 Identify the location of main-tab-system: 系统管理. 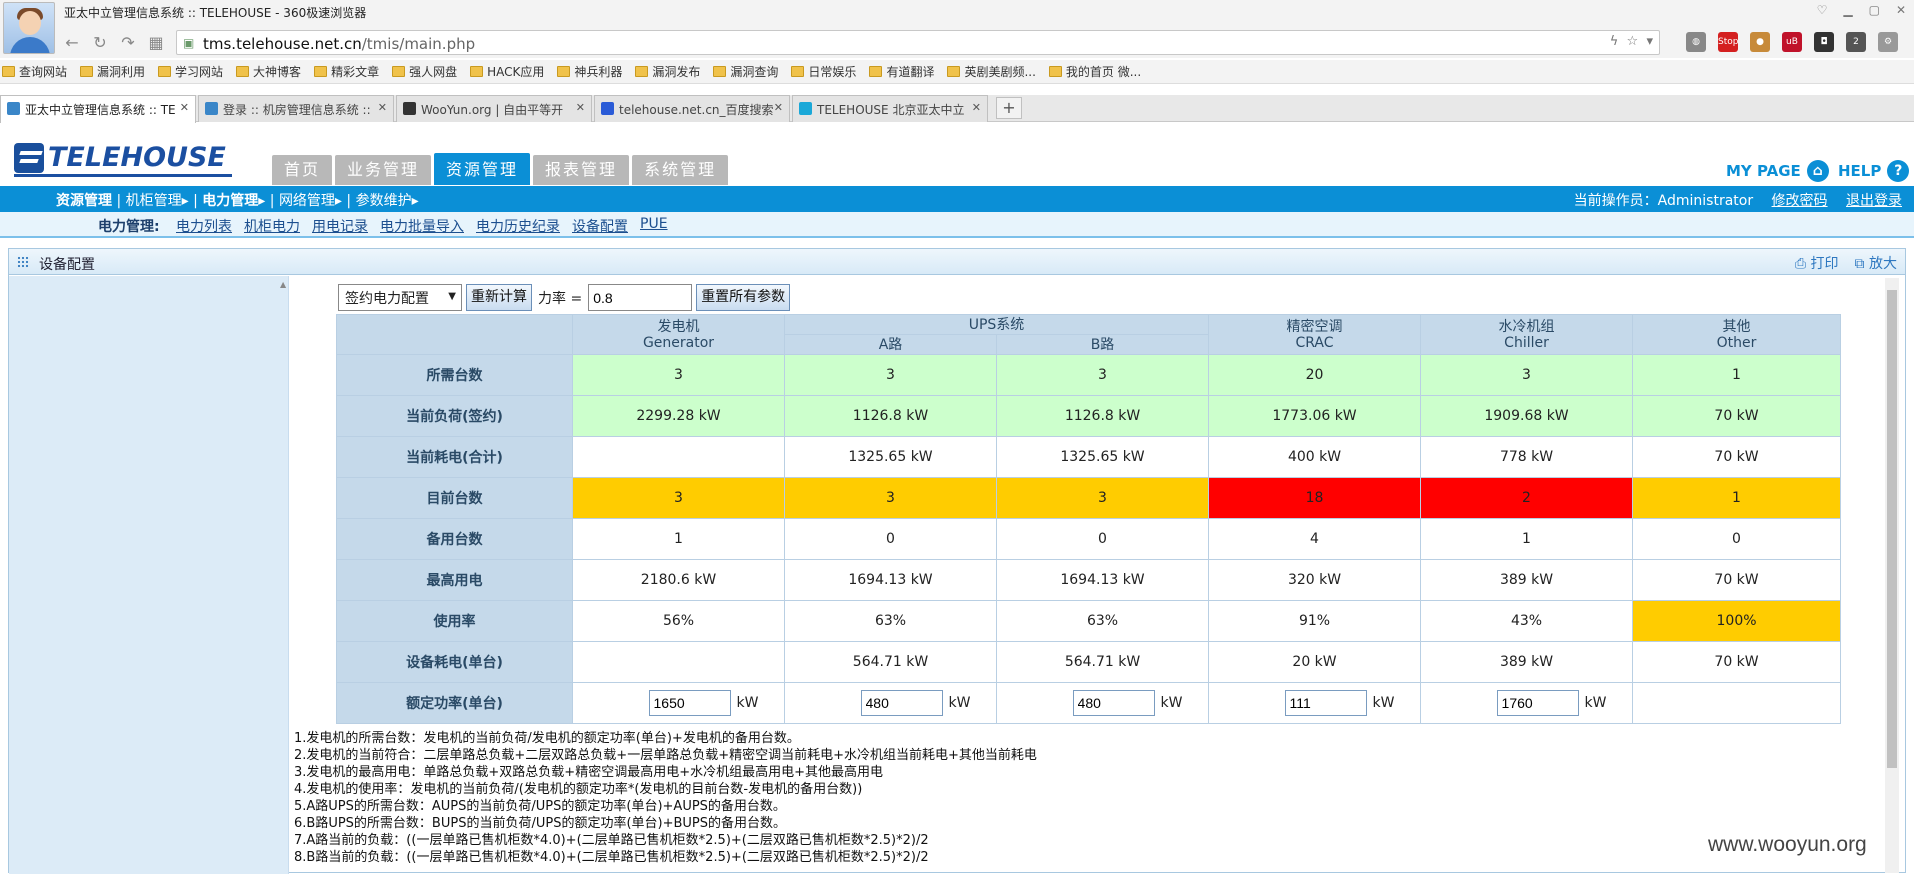
(680, 170).